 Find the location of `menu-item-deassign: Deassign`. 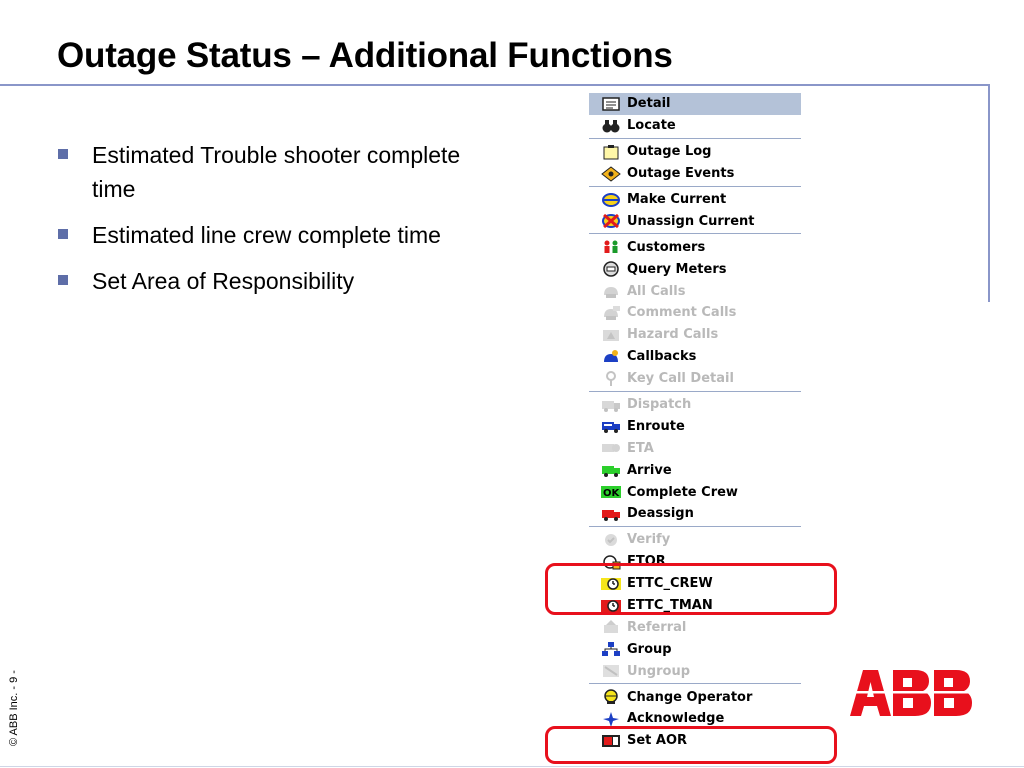

menu-item-deassign: Deassign is located at coordinates (695, 514).